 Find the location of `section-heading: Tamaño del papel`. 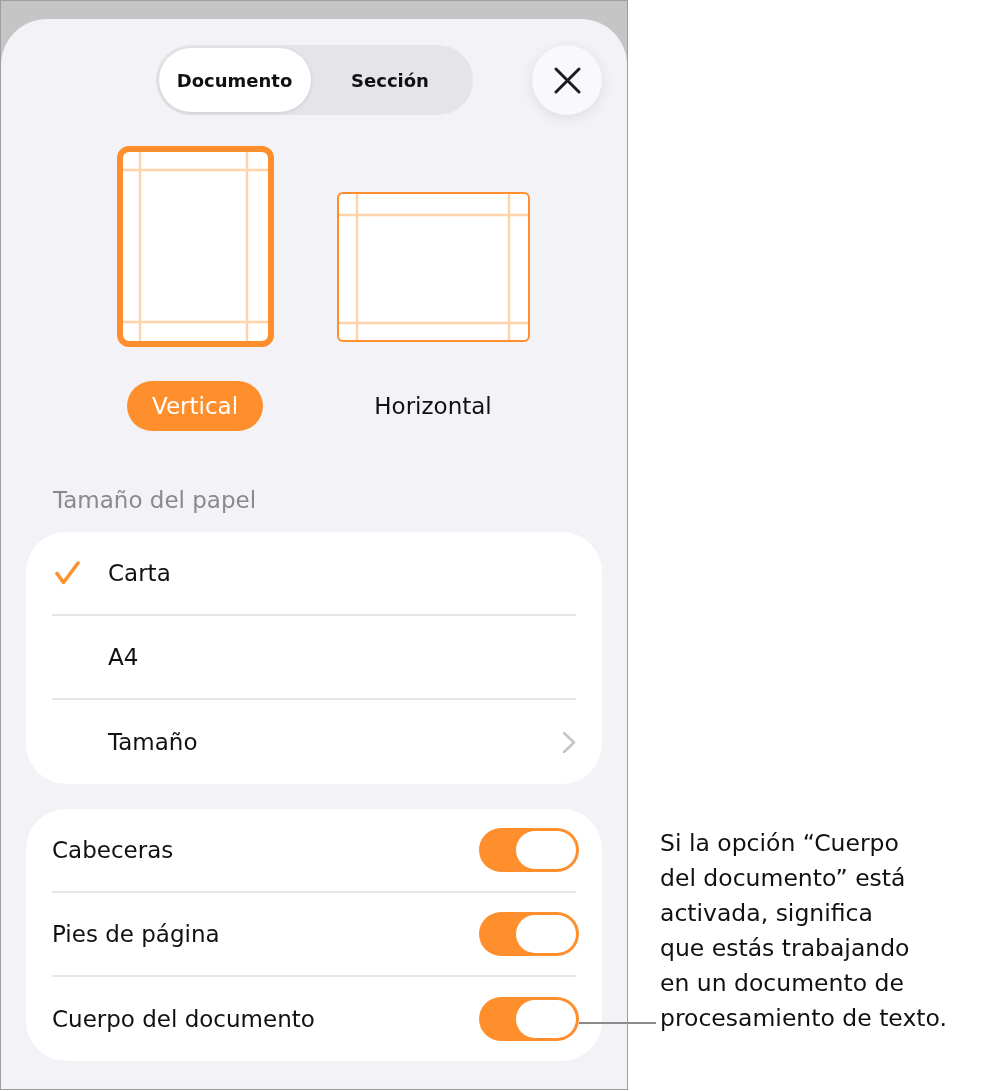

section-heading: Tamaño del papel is located at coordinates (154, 500).